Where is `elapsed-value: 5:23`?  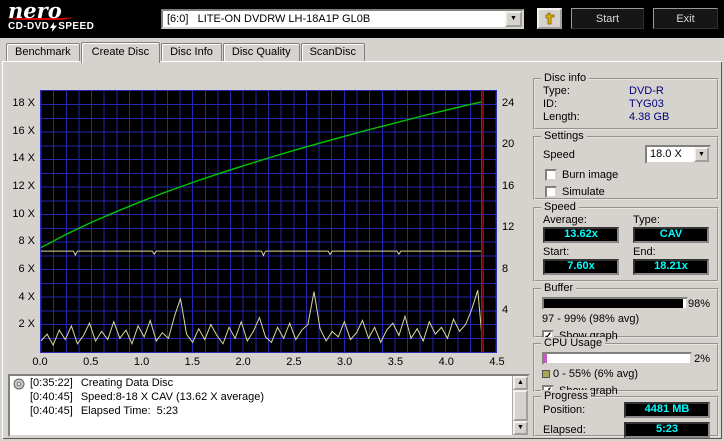 elapsed-value: 5:23 is located at coordinates (667, 430).